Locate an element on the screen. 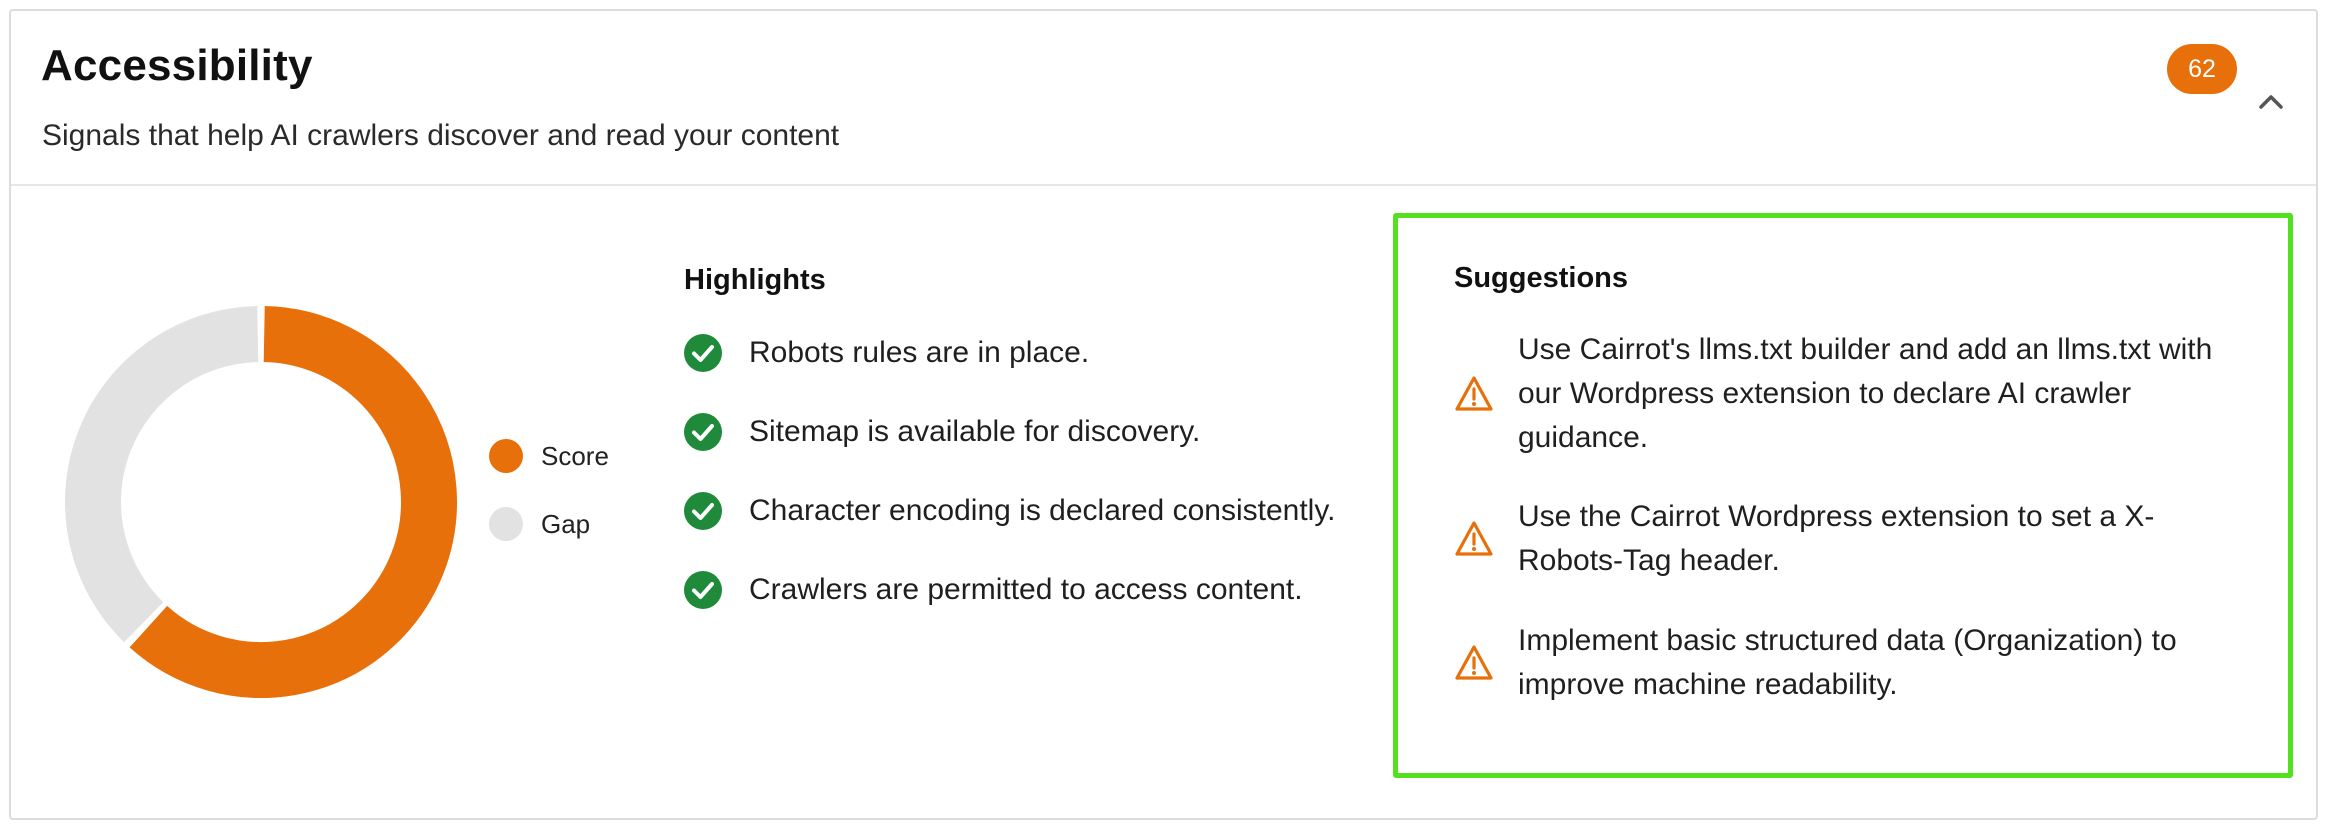  donut-svg is located at coordinates (261, 502).